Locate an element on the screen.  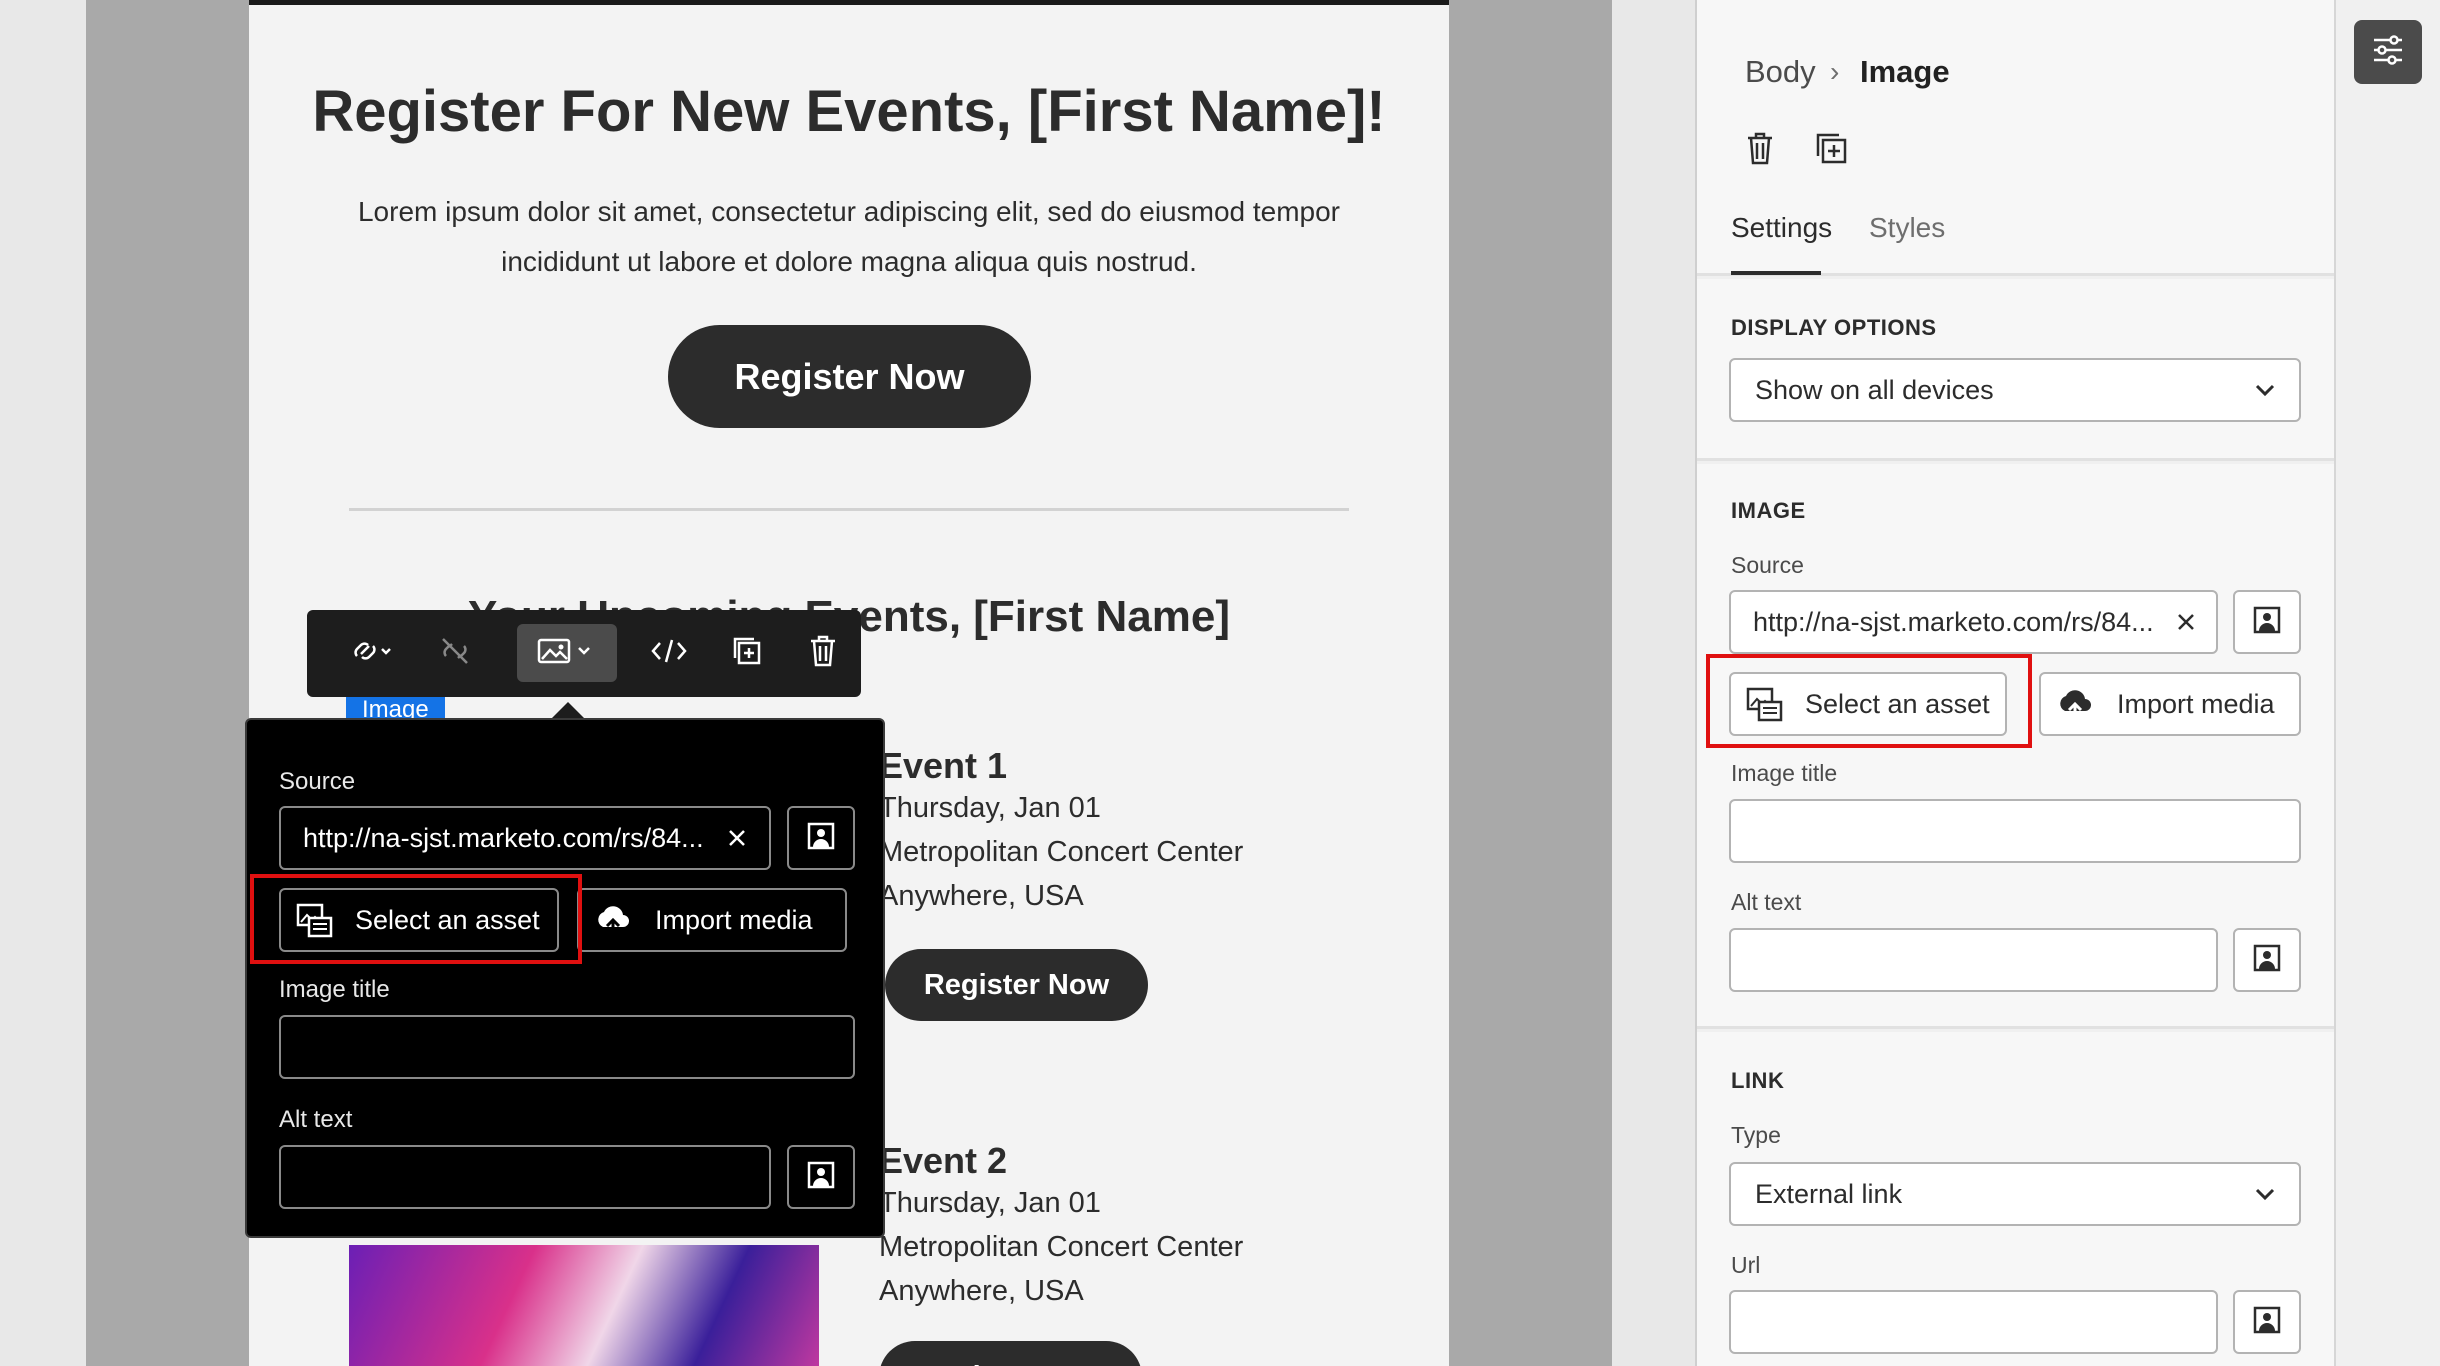
popover-import-media-label: Import media is located at coordinates (734, 919).